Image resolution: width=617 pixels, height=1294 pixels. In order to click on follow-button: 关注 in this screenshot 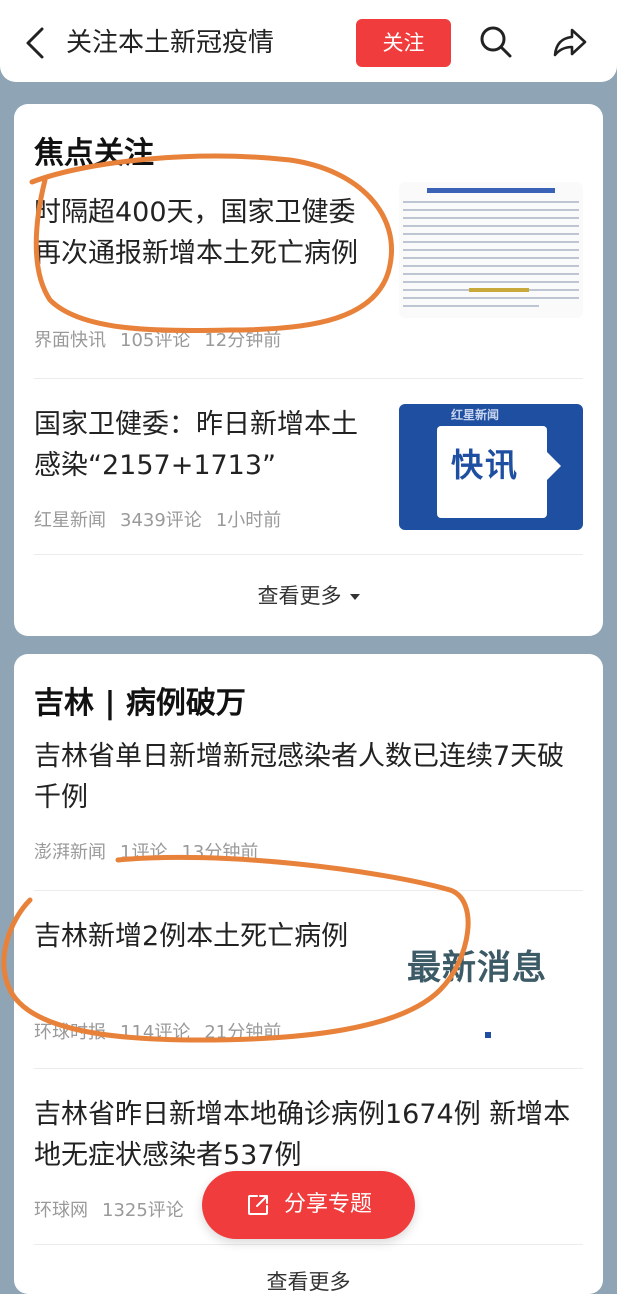, I will do `click(403, 43)`.